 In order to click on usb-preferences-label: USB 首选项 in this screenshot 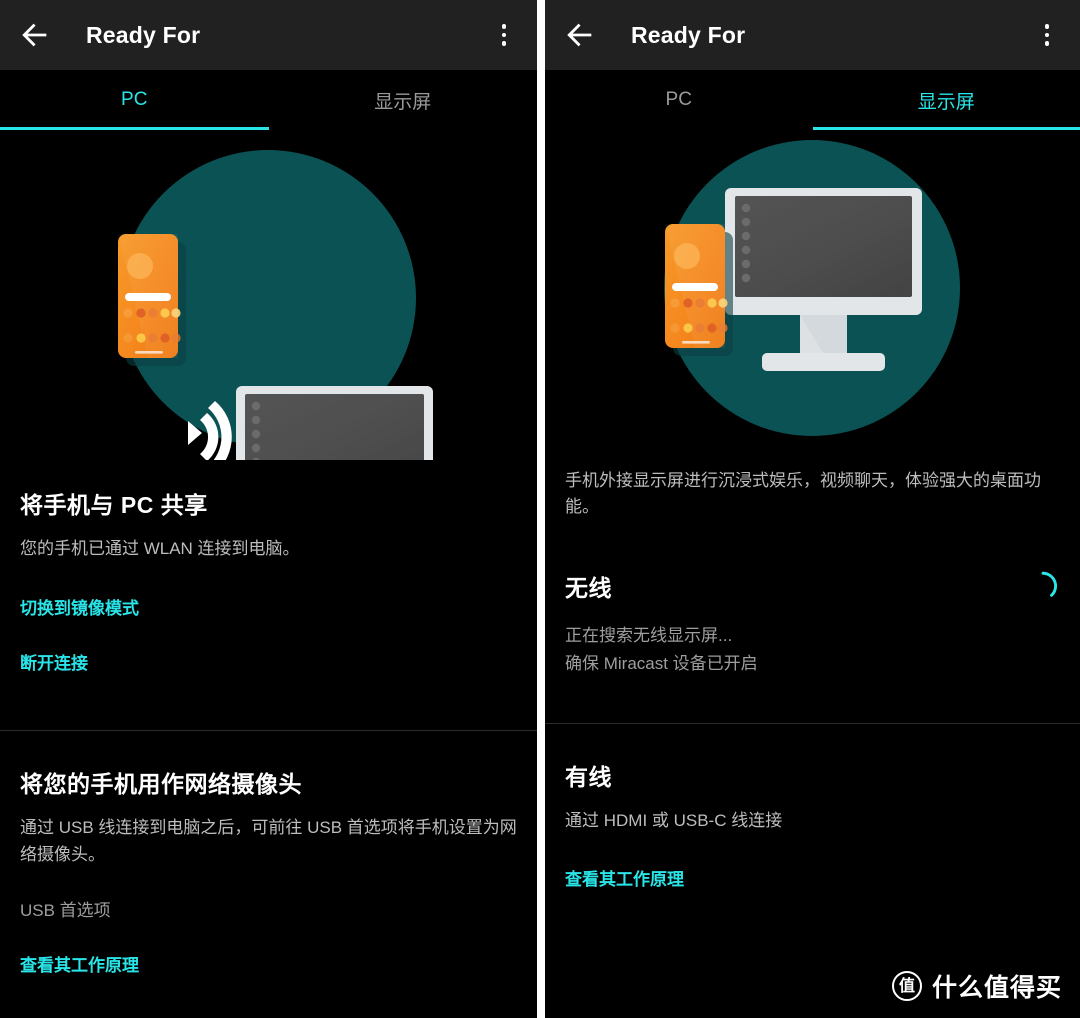, I will do `click(65, 910)`.